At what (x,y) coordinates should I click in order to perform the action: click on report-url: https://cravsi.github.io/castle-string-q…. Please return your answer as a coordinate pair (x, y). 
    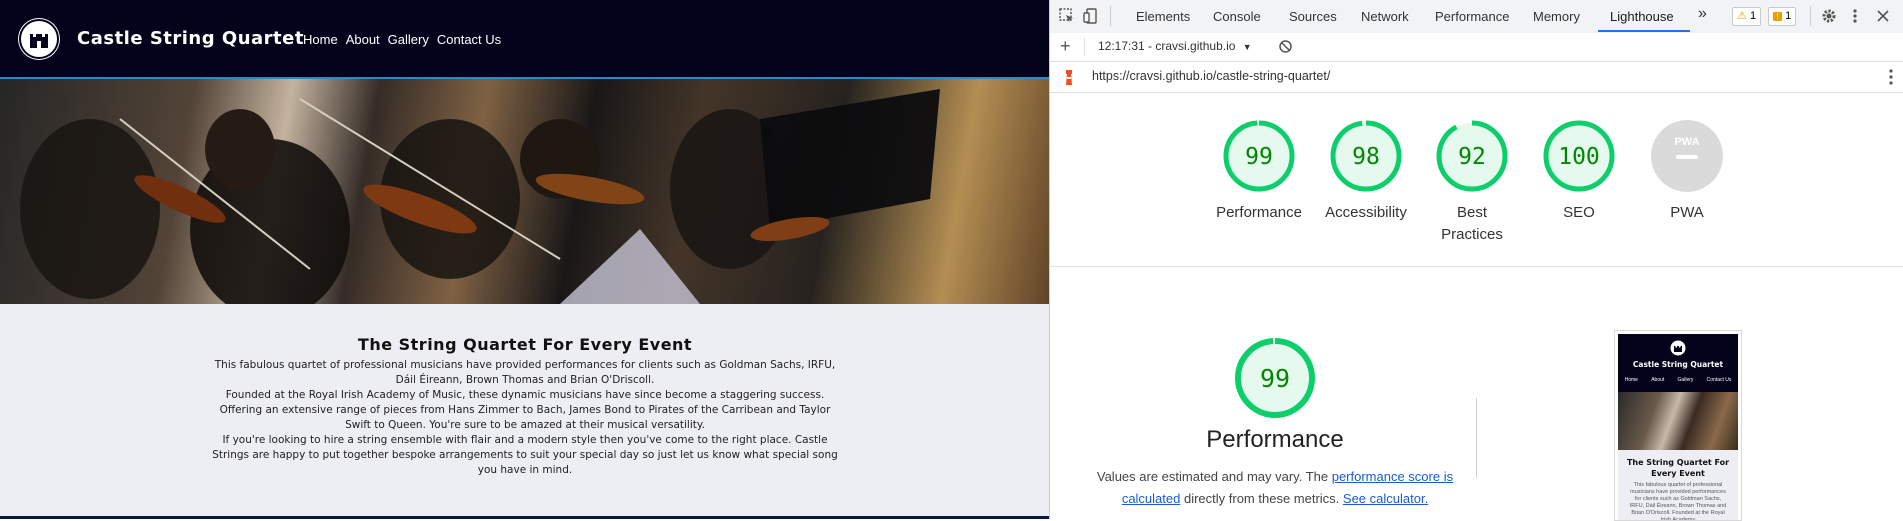
    Looking at the image, I should click on (1211, 76).